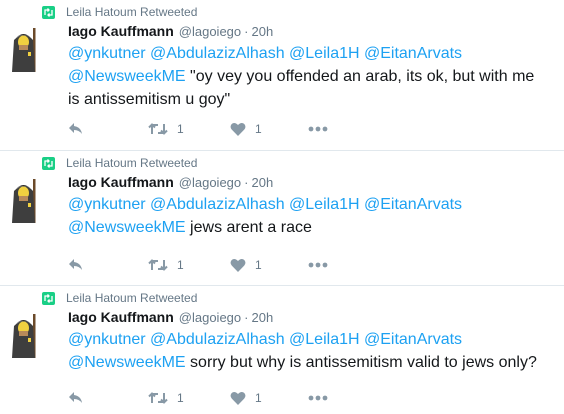 The height and width of the screenshot is (414, 564). What do you see at coordinates (248, 227) in the screenshot?
I see `tweet-body: jews arent a race` at bounding box center [248, 227].